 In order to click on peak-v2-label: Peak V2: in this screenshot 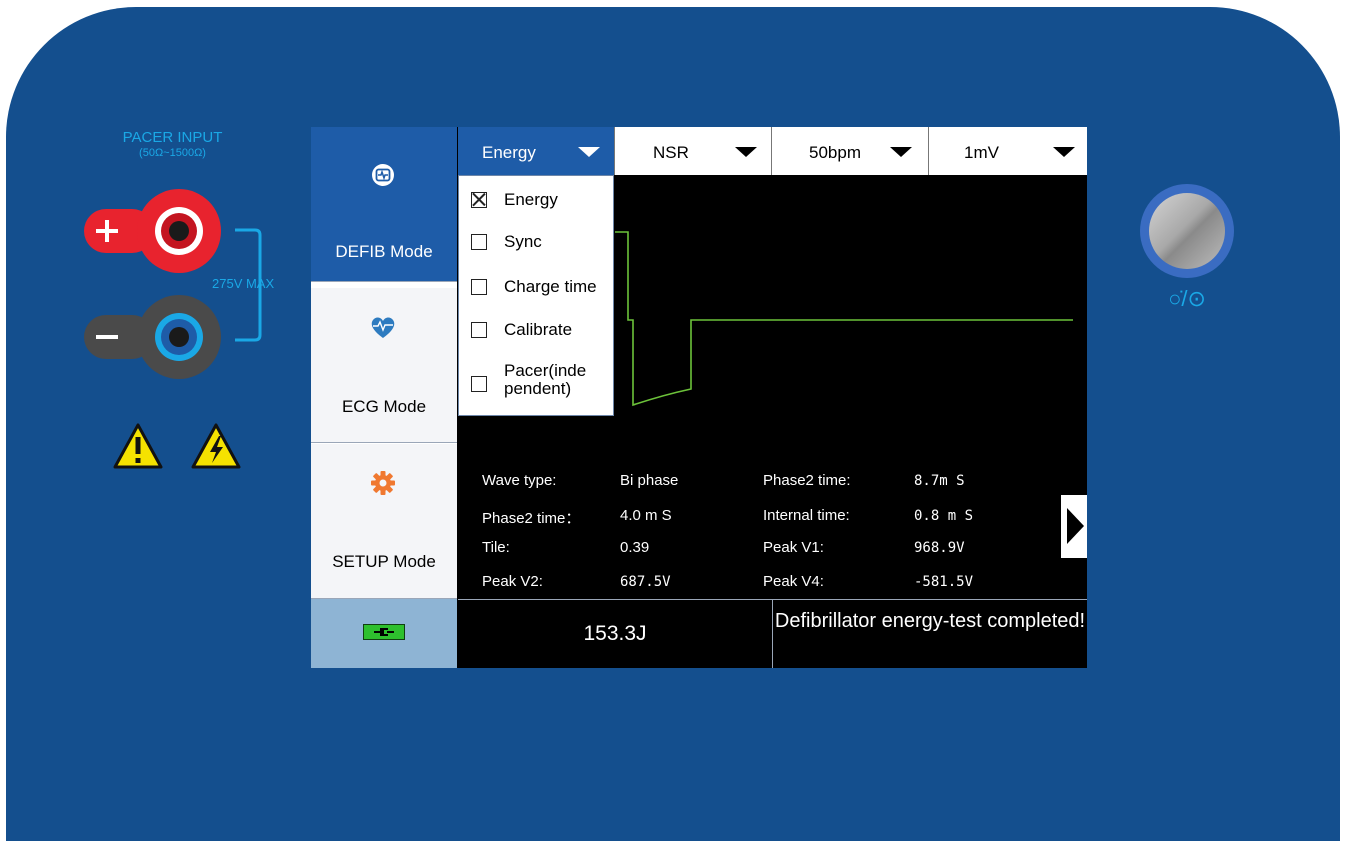, I will do `click(512, 581)`.